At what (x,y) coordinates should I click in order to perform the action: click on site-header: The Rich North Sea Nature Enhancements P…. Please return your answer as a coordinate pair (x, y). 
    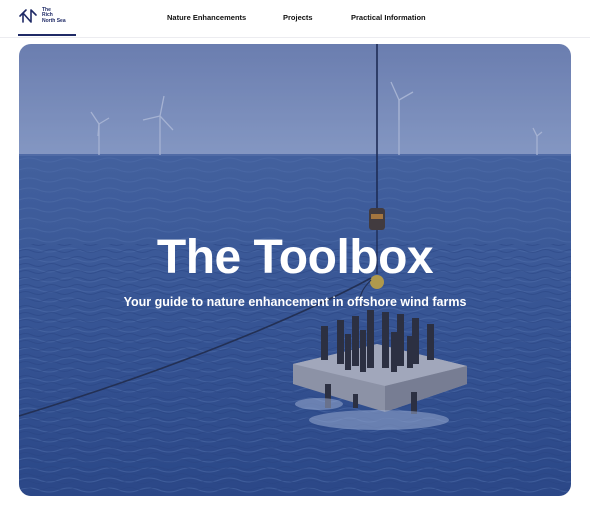
    Looking at the image, I should click on (295, 19).